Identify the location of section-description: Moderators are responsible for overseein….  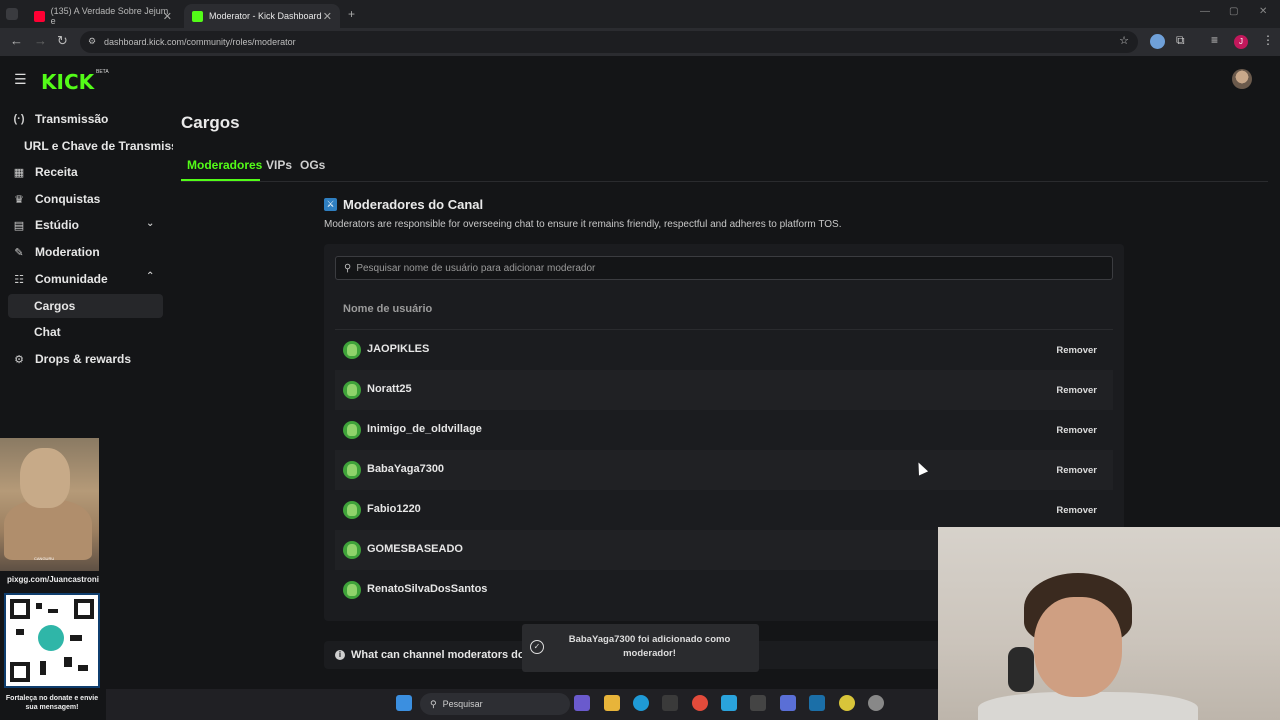
(583, 224).